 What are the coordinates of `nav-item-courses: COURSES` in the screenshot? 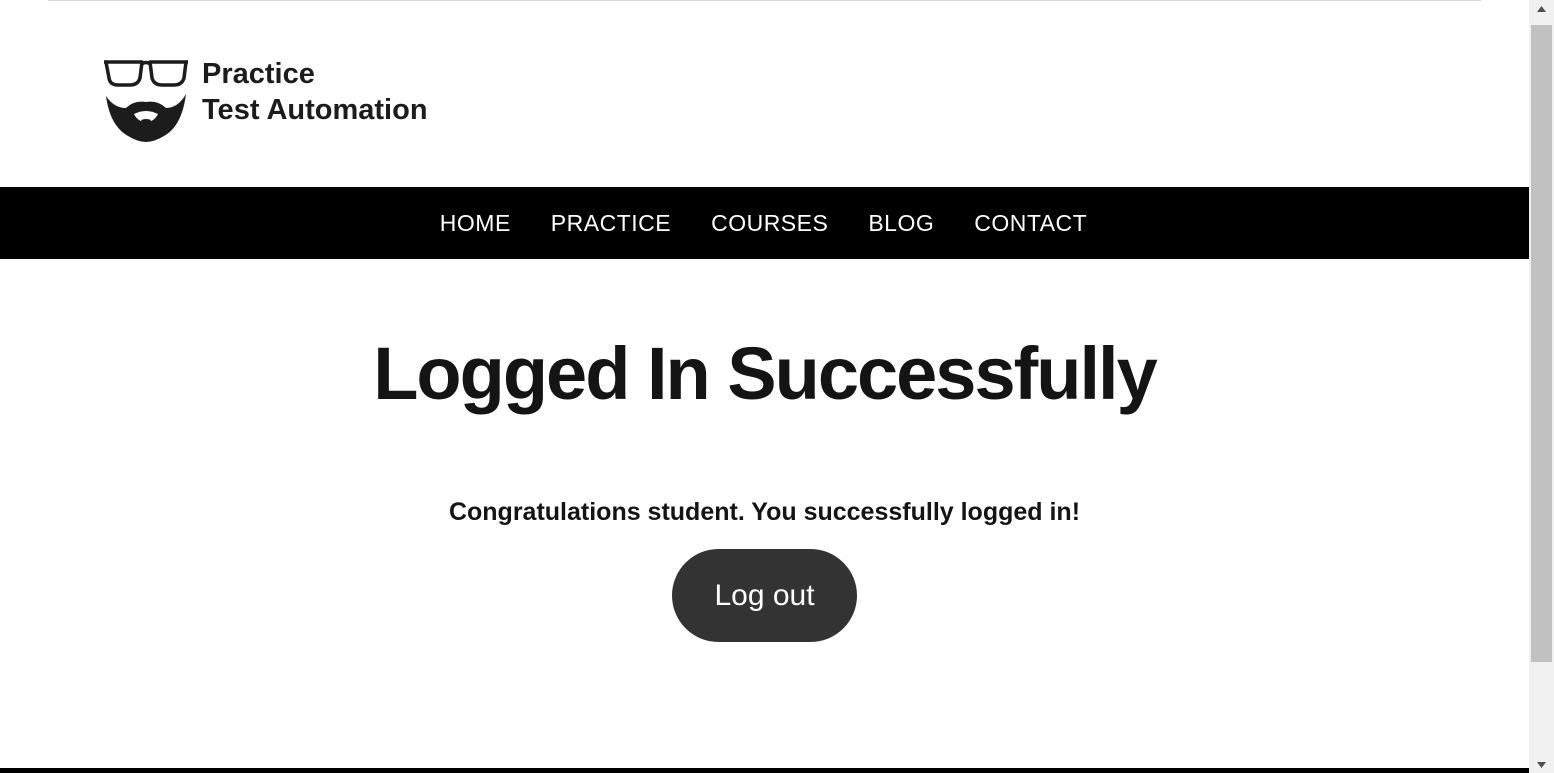 It's located at (769, 223).